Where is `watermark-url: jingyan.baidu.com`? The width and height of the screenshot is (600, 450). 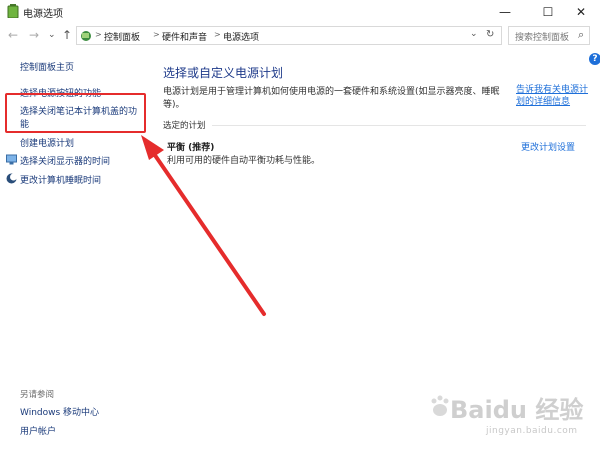 watermark-url: jingyan.baidu.com is located at coordinates (532, 431).